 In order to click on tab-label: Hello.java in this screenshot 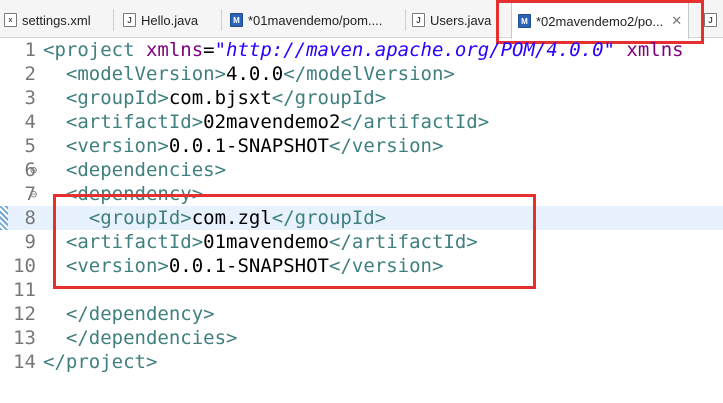, I will do `click(170, 20)`.